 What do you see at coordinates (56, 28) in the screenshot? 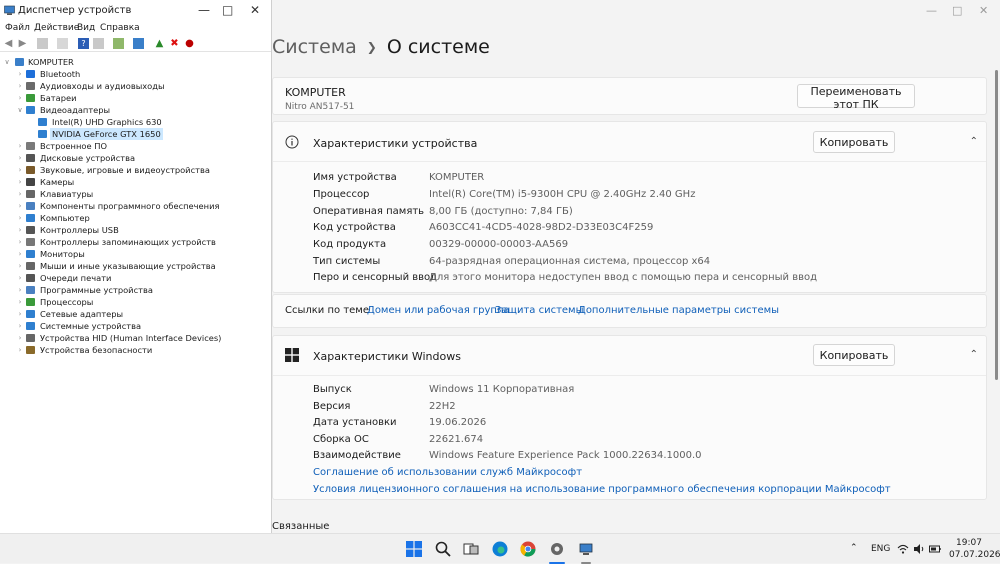
I see `menu-action: Действие` at bounding box center [56, 28].